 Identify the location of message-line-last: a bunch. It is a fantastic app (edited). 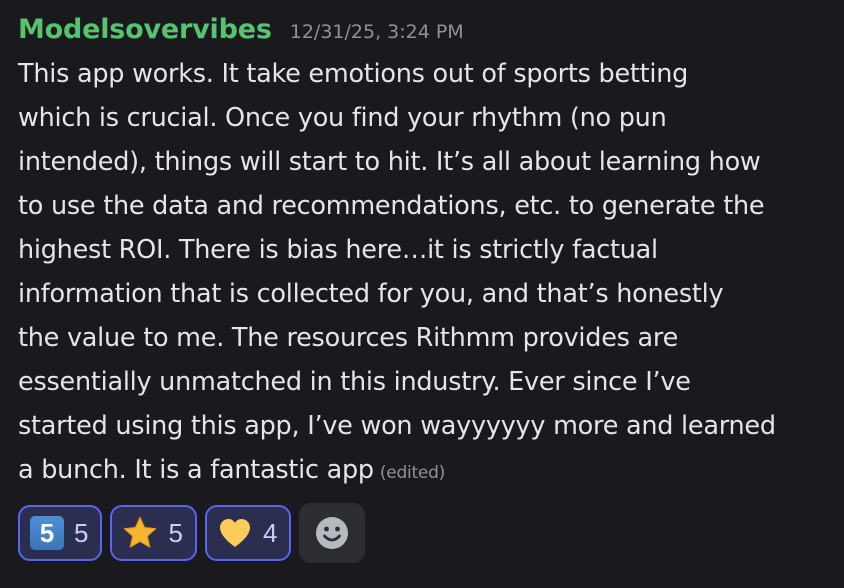
(423, 471).